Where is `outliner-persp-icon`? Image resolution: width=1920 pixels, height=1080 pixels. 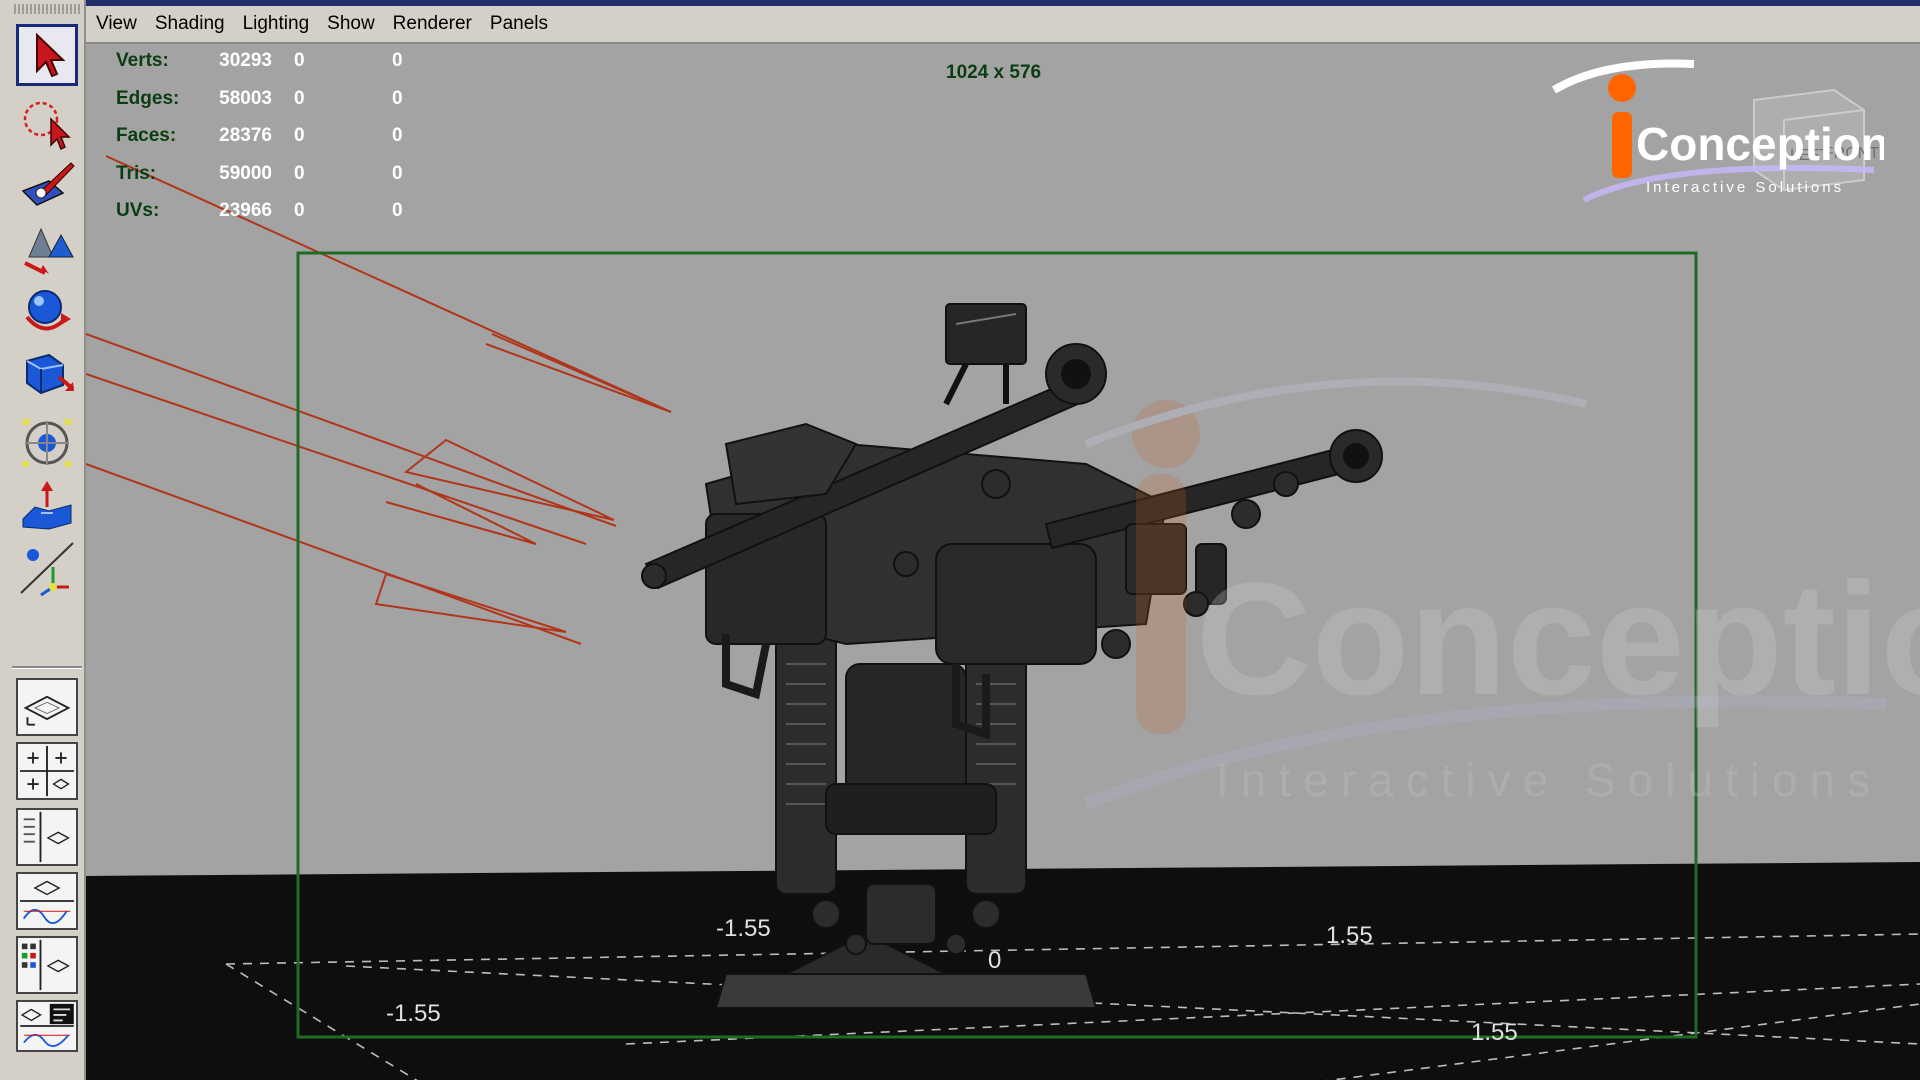 outliner-persp-icon is located at coordinates (46, 837).